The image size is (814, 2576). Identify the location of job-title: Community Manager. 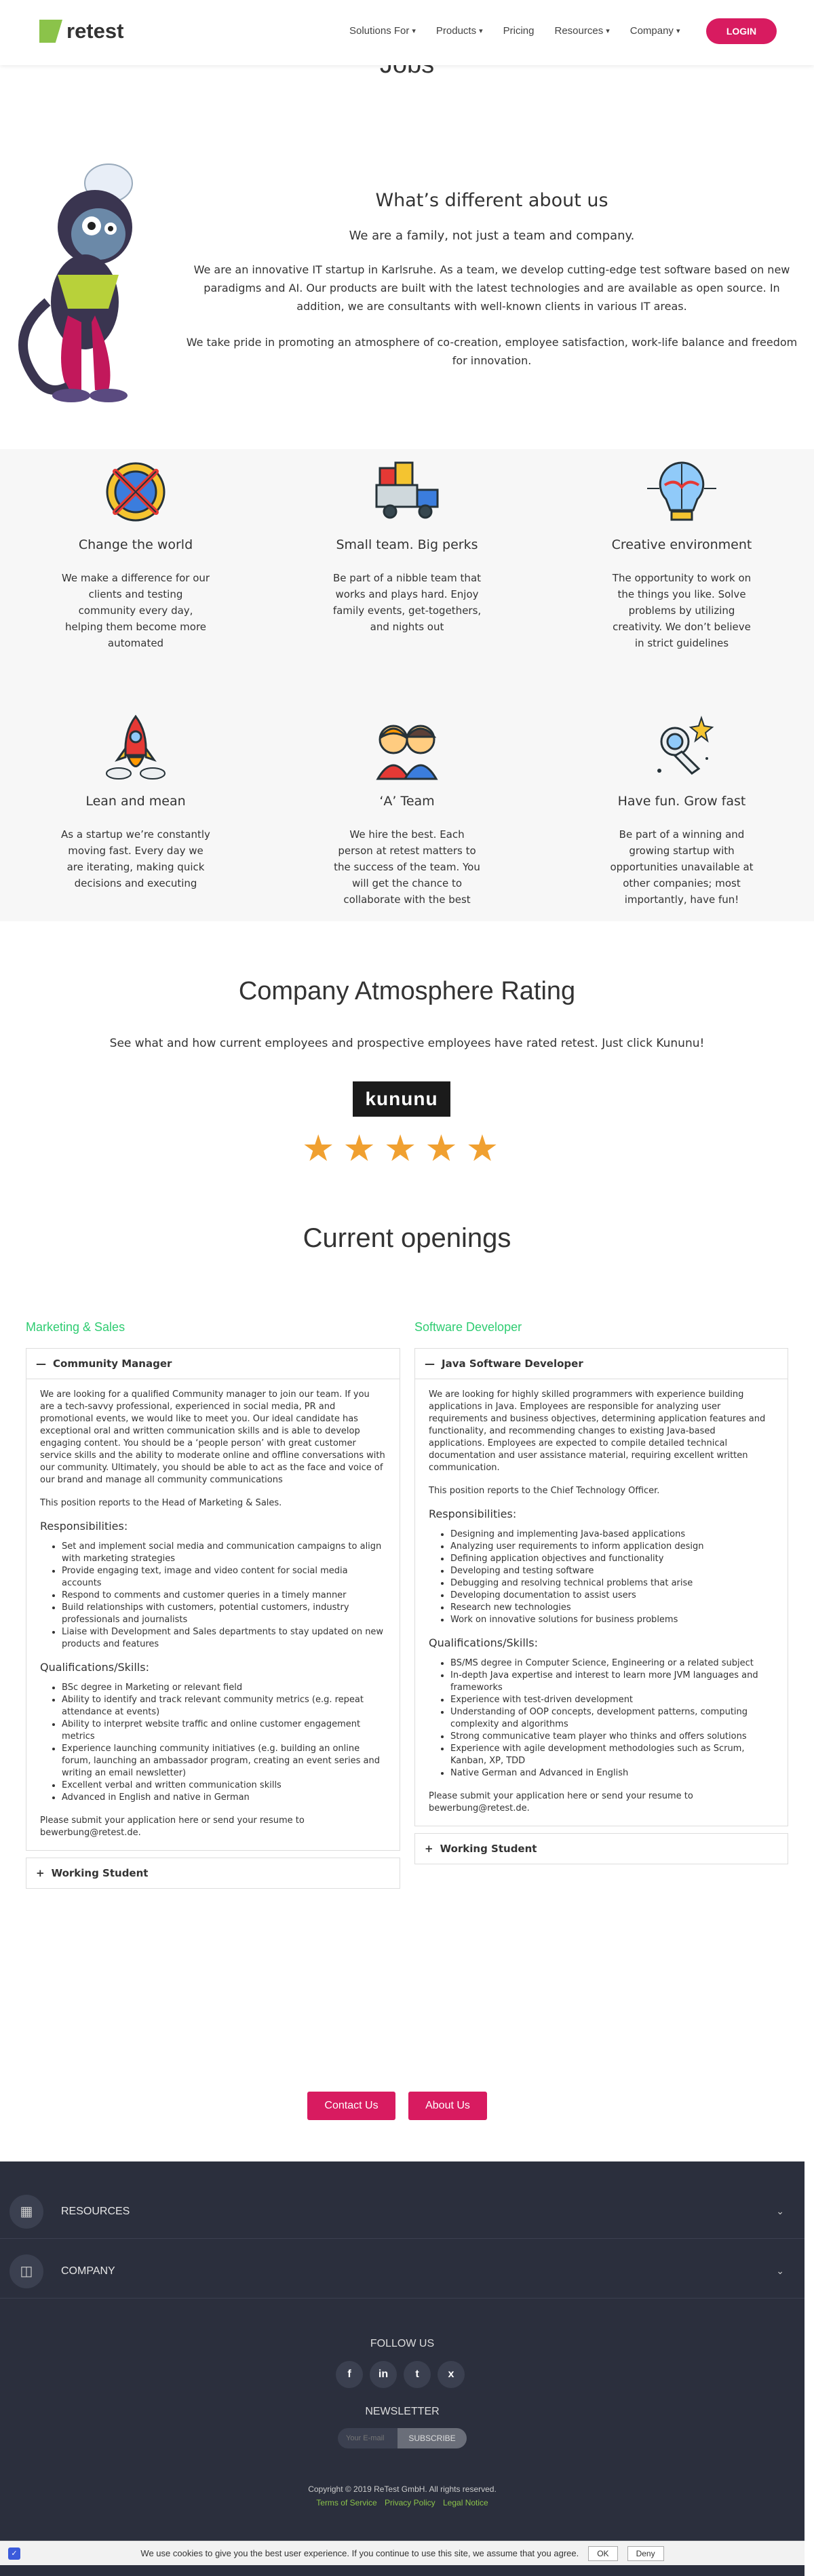
(112, 1364).